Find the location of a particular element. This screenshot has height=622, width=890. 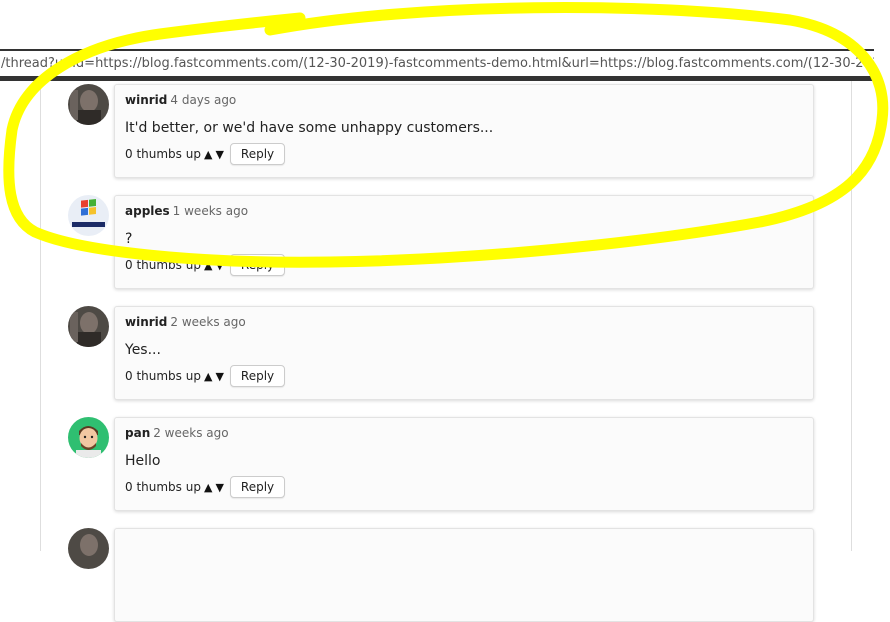

windows-xp-avatar-icon is located at coordinates (88, 215).